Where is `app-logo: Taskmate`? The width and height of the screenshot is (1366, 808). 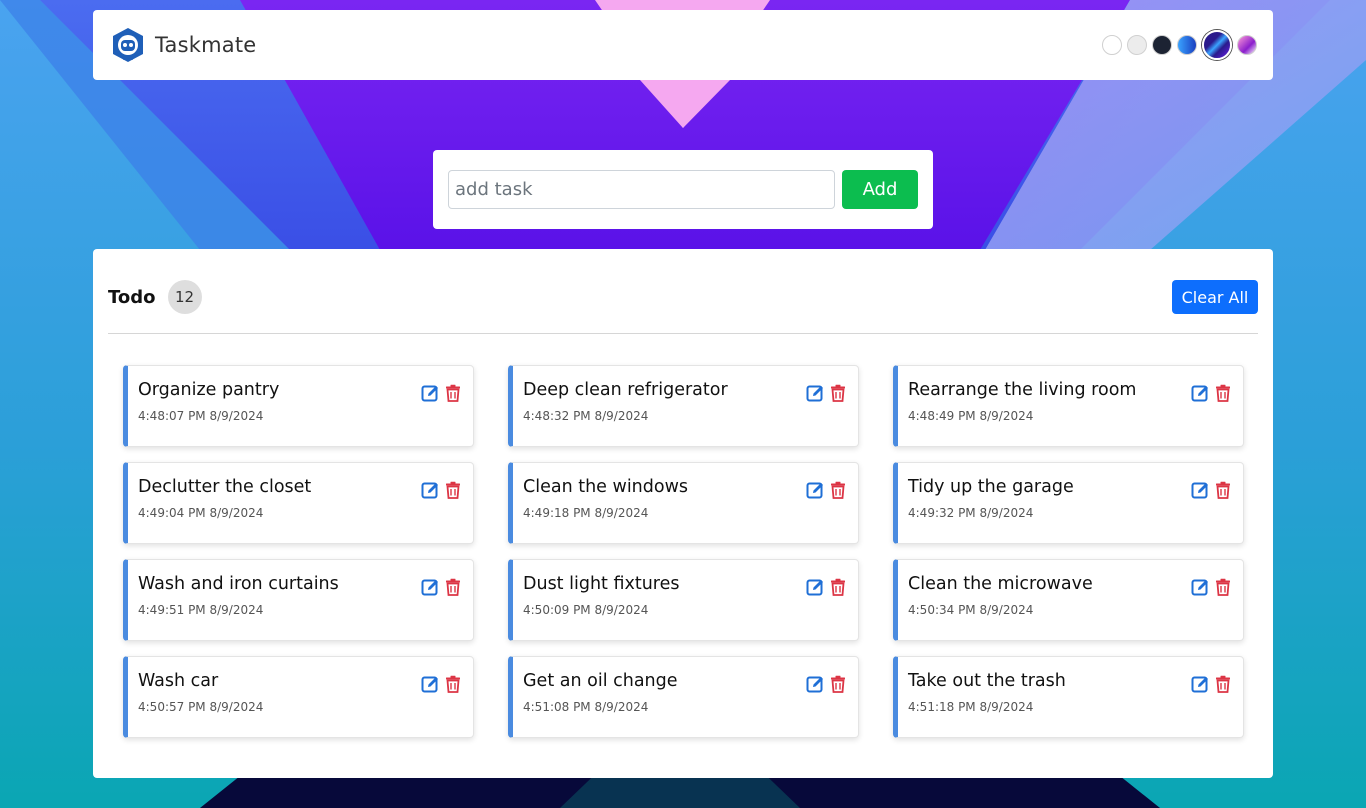 app-logo: Taskmate is located at coordinates (182, 45).